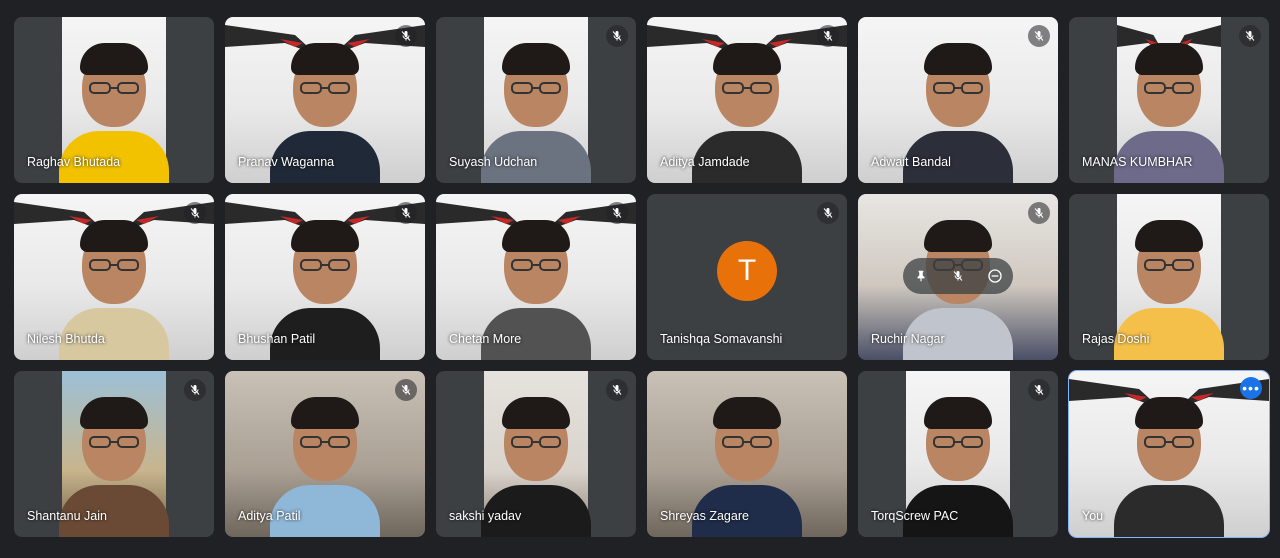  Describe the element at coordinates (74, 162) in the screenshot. I see `participant-name: Raghav Bhutada` at that location.